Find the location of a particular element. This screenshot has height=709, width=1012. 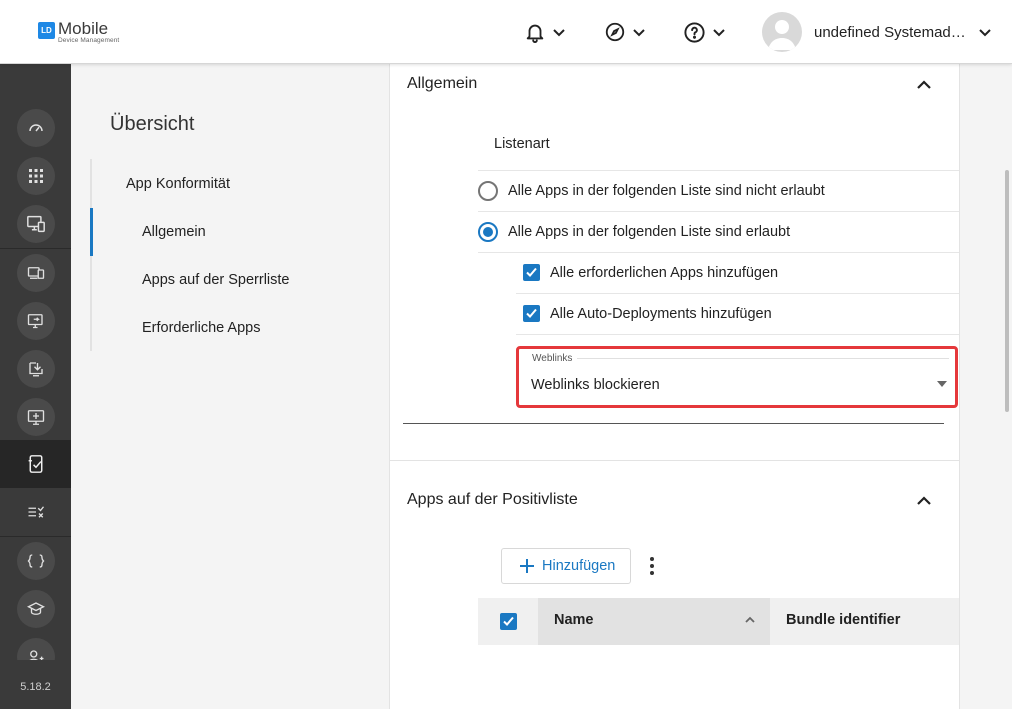

help-circle-icon is located at coordinates (694, 32).